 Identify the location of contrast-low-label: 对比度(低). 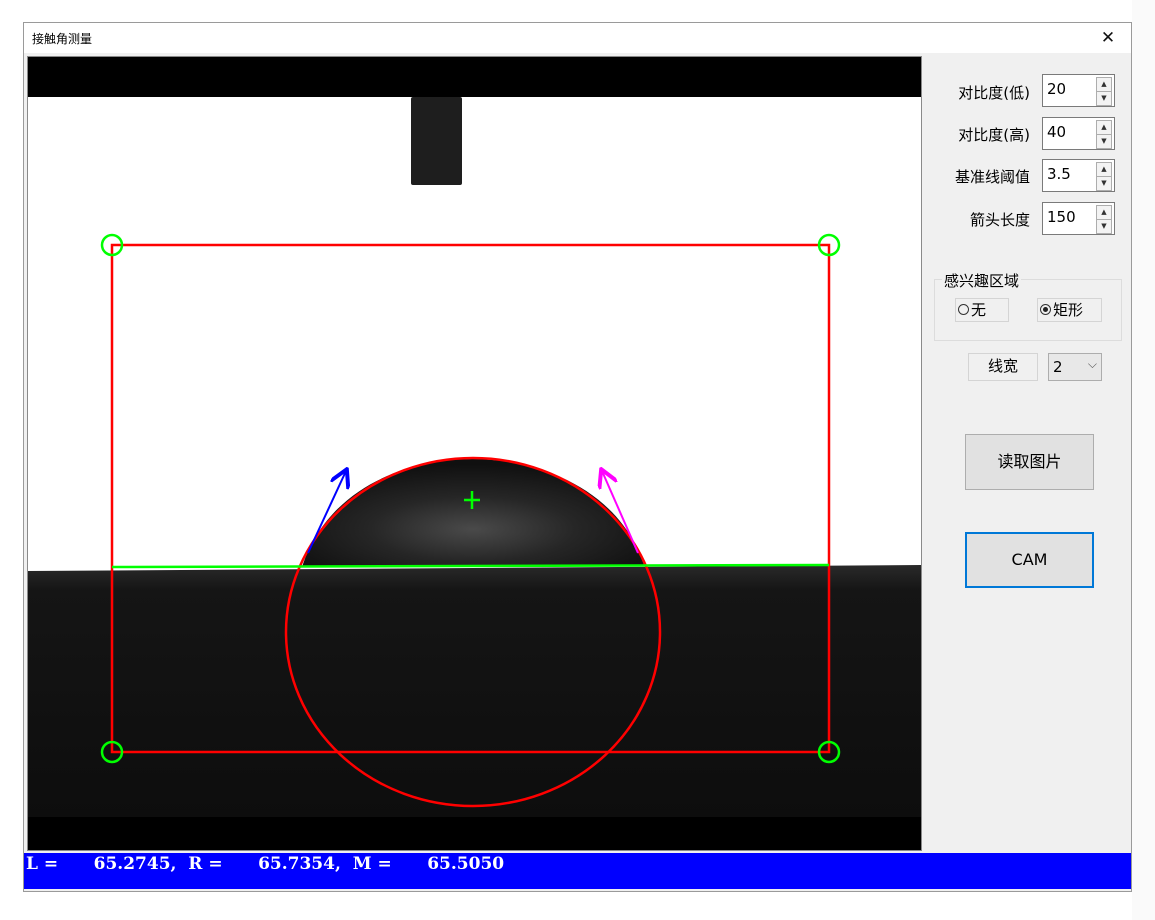
(994, 93).